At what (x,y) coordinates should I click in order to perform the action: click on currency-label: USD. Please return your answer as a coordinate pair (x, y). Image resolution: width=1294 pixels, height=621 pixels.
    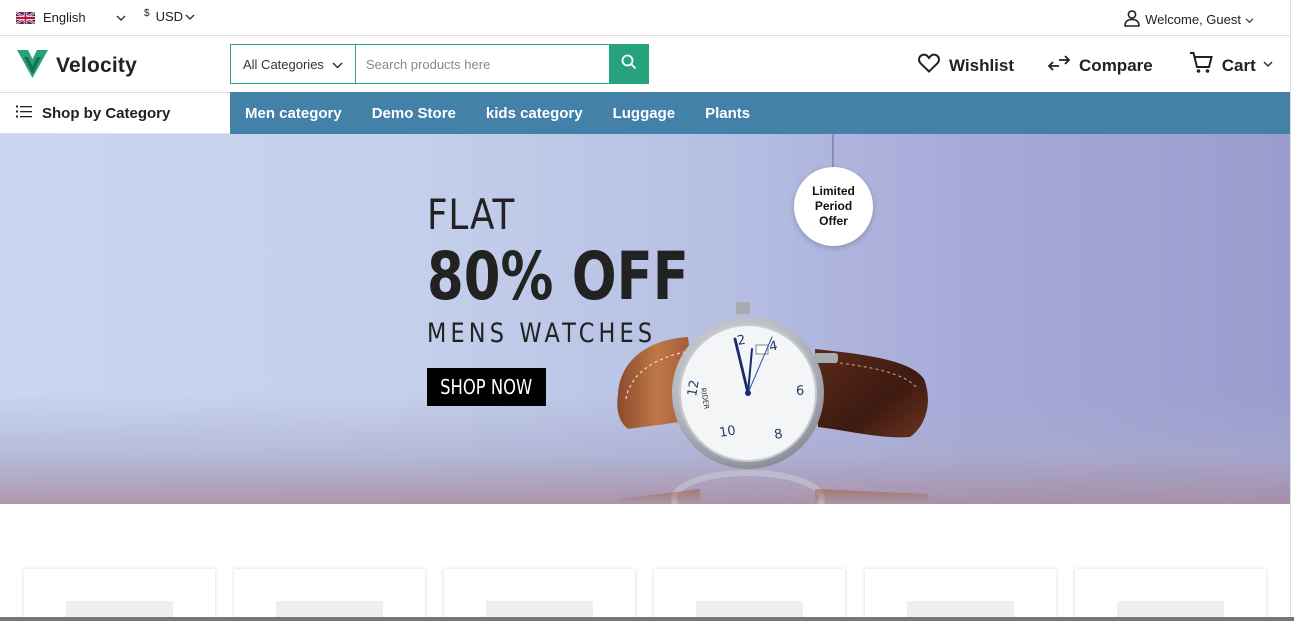
    Looking at the image, I should click on (169, 16).